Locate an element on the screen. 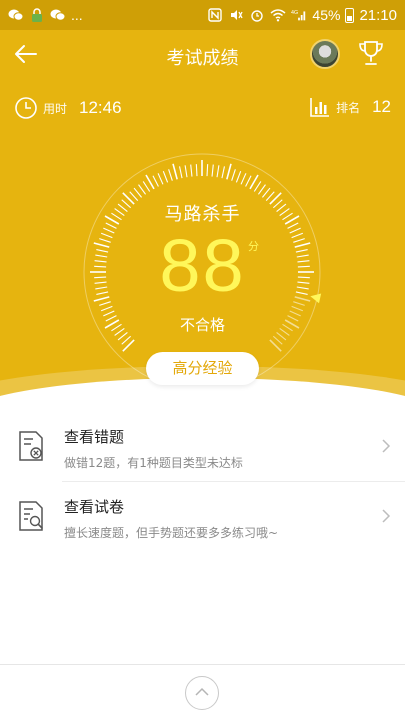 The image size is (405, 720). wifi-icon is located at coordinates (278, 15).